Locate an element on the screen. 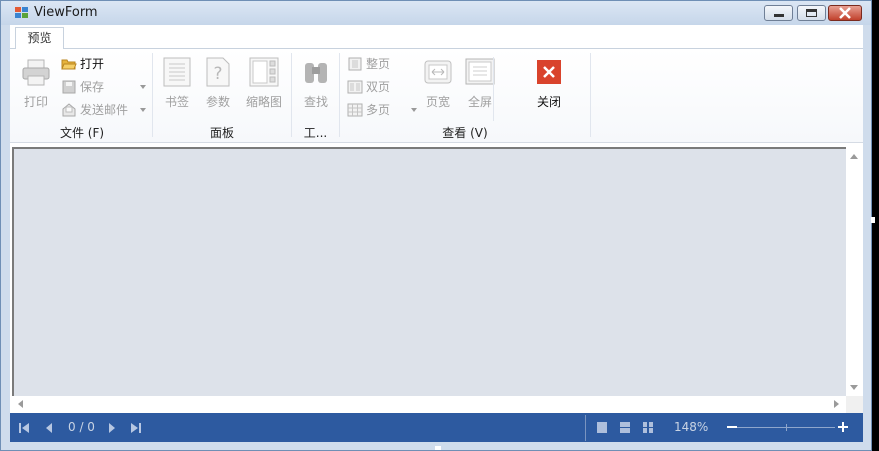 This screenshot has height=451, width=879. parameters-button: ? 参数 is located at coordinates (218, 83).